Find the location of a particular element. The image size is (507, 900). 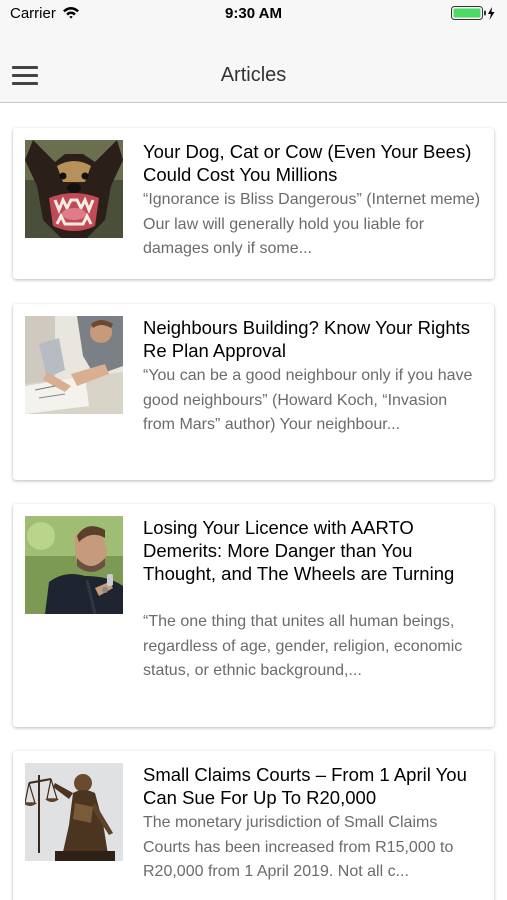

article-thumbnail-man-holding-car-keys is located at coordinates (74, 565).